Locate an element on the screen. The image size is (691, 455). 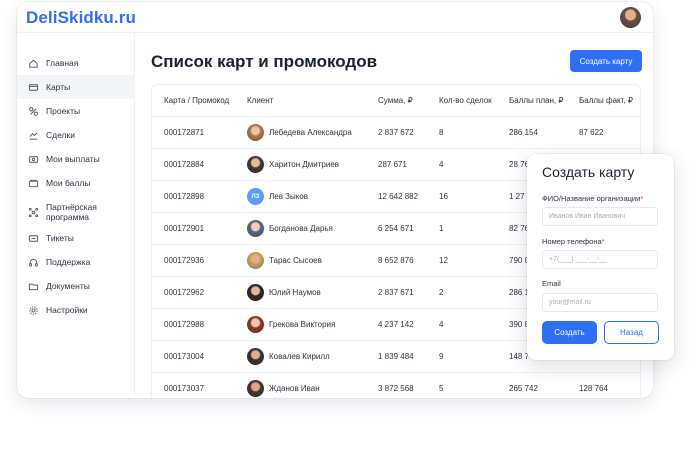
cell-card: 000173037 is located at coordinates (184, 388).